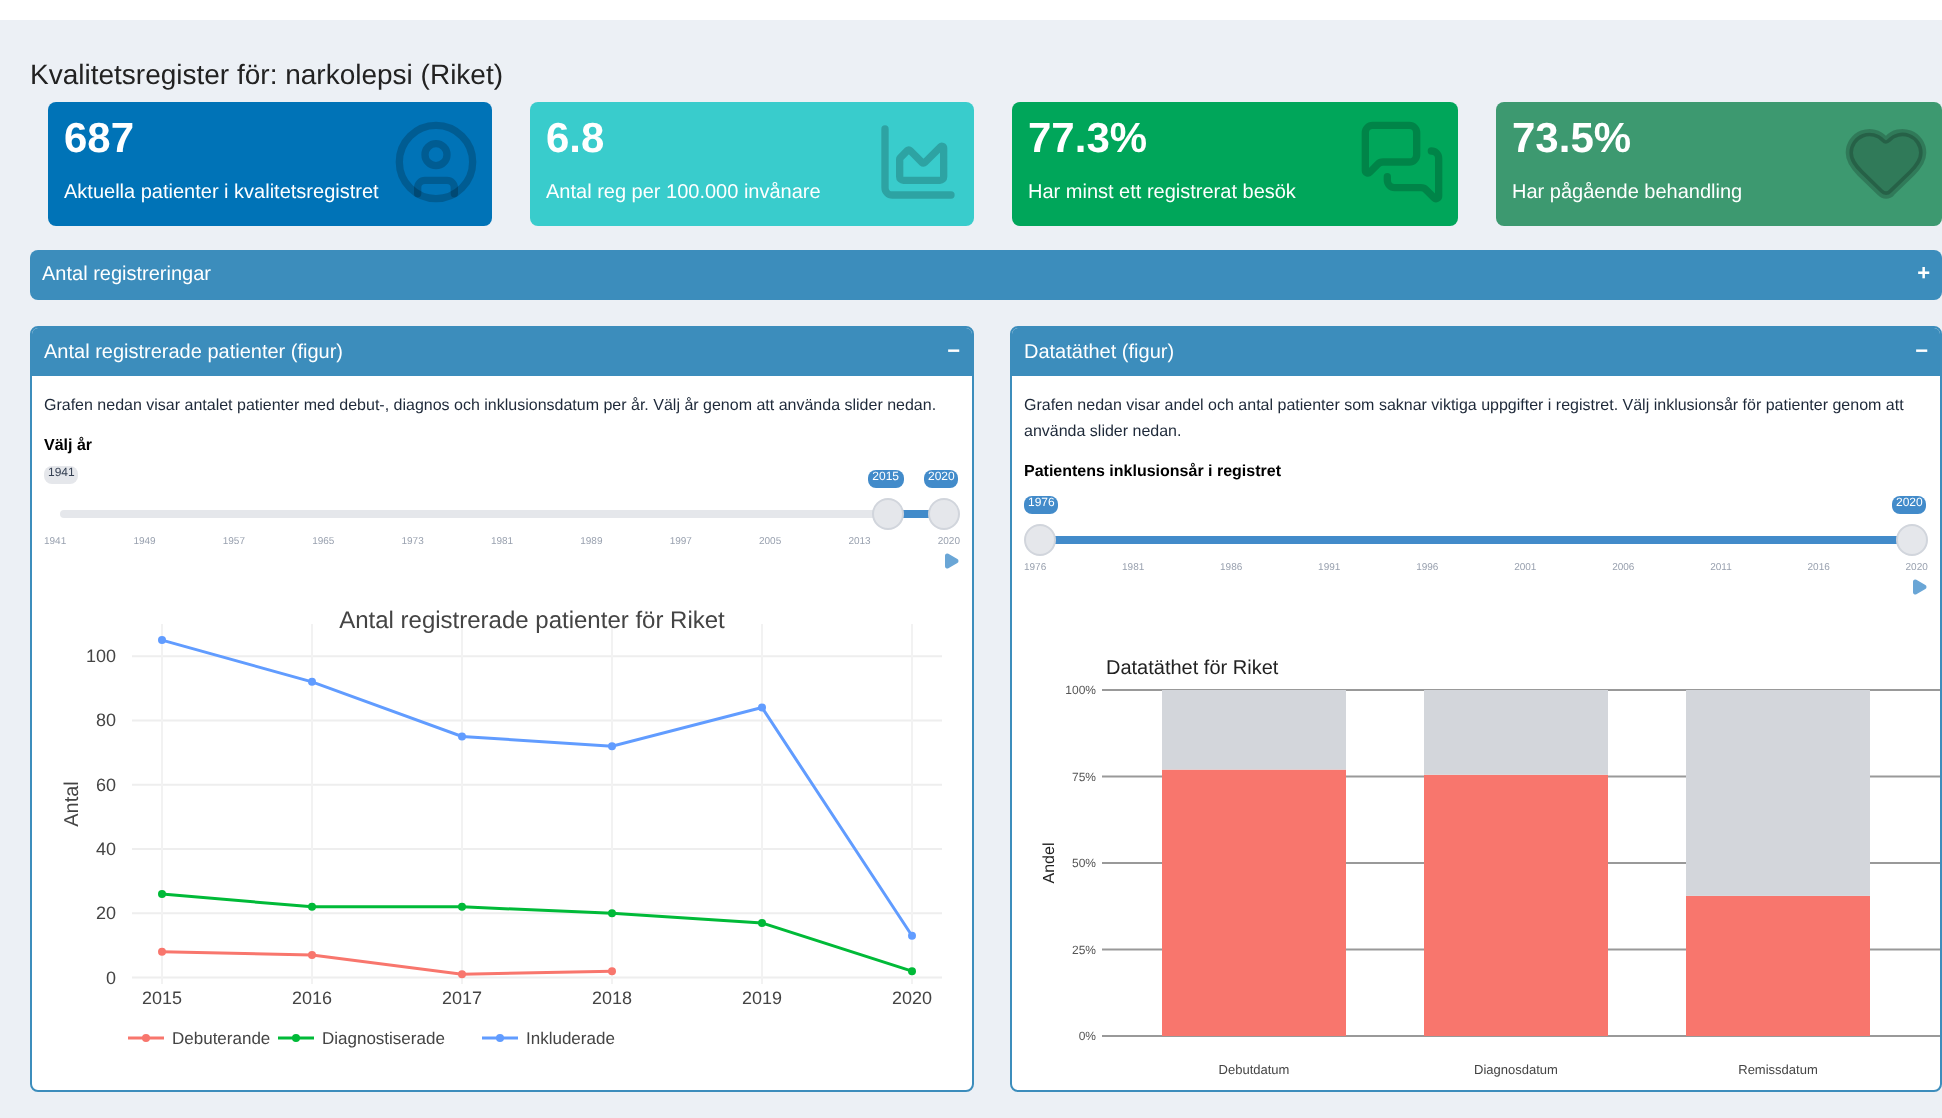 The height and width of the screenshot is (1118, 1942). I want to click on legend-label: Debuterande, so click(221, 1037).